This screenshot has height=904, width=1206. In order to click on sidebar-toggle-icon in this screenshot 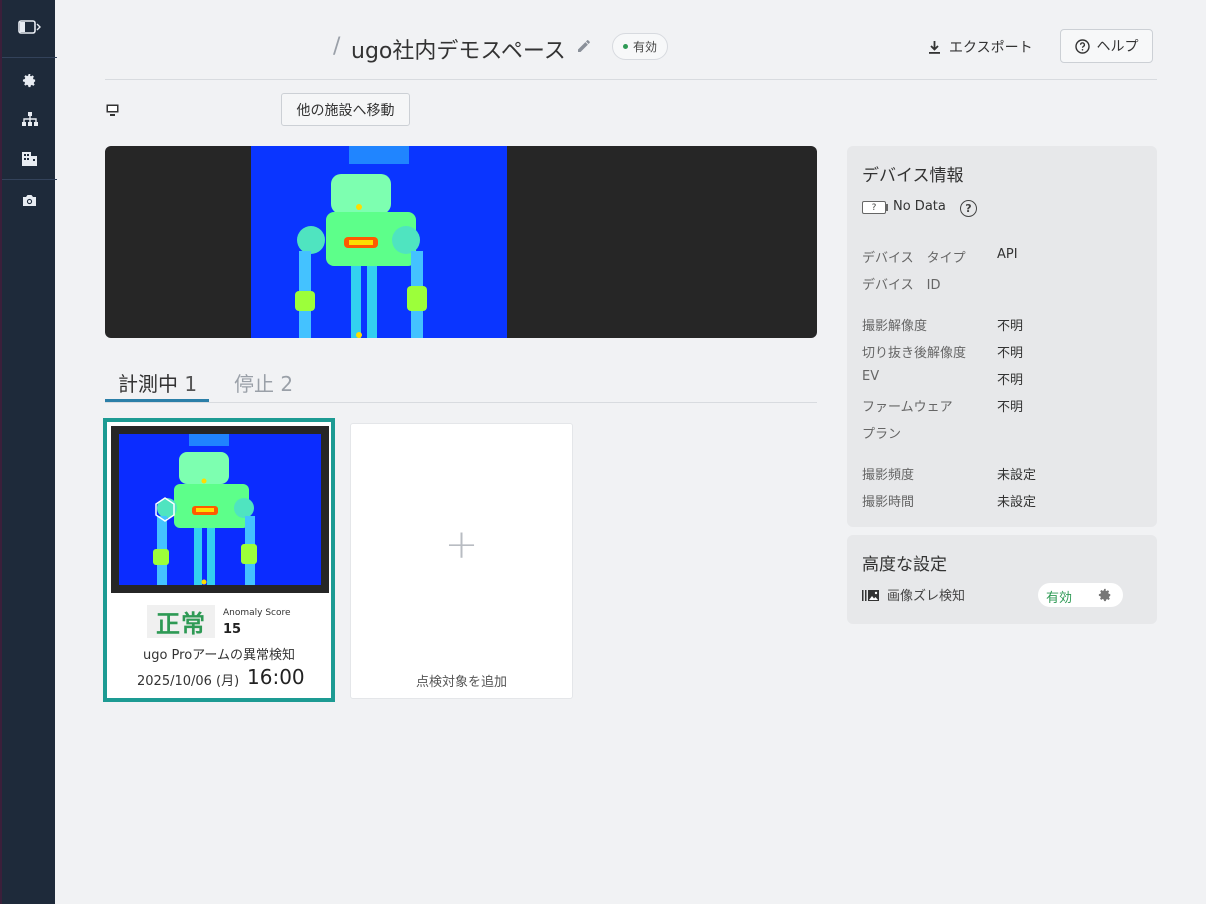, I will do `click(29, 27)`.